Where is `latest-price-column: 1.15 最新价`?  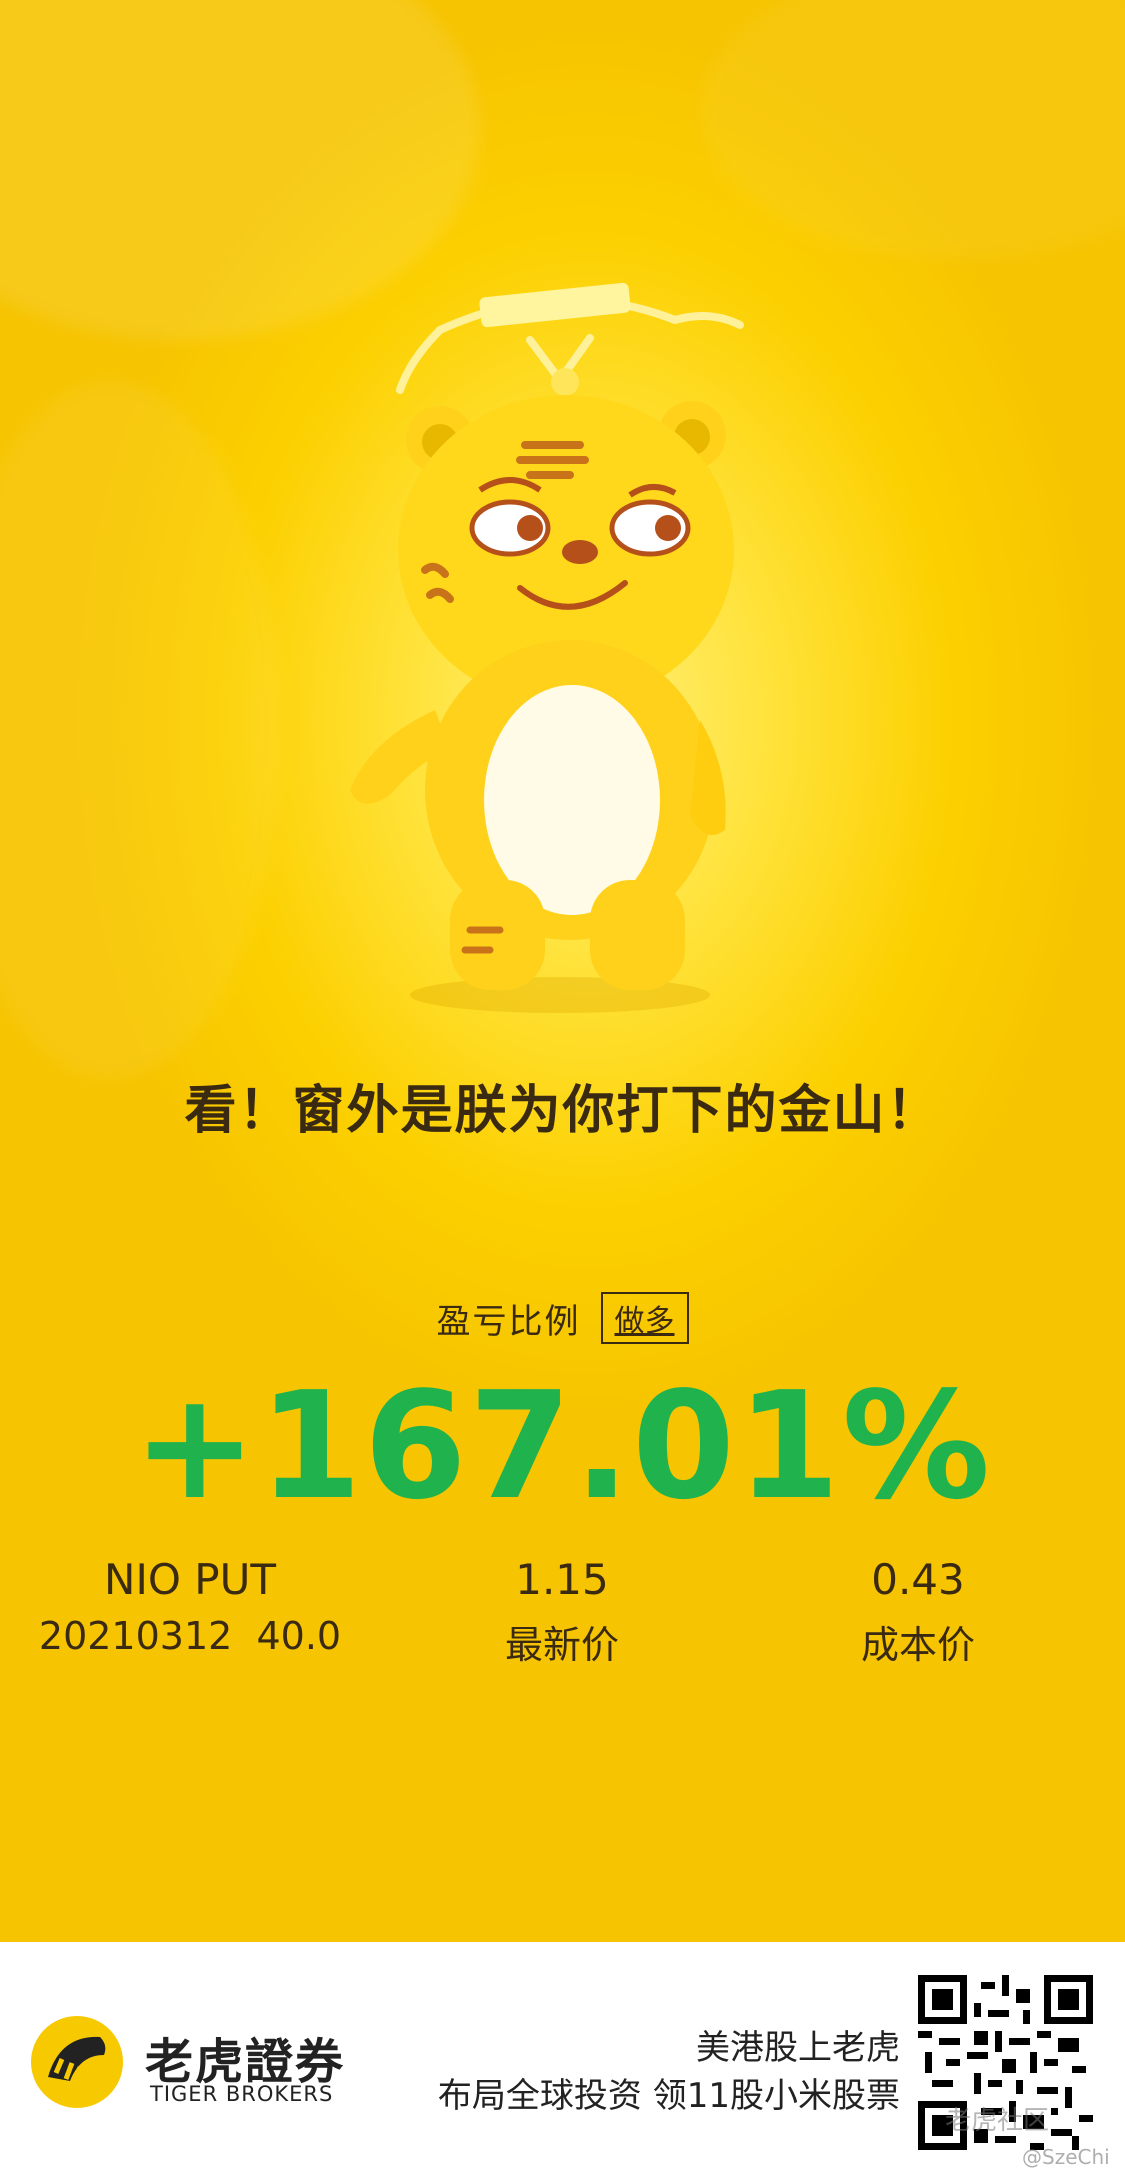 latest-price-column: 1.15 最新价 is located at coordinates (562, 1612).